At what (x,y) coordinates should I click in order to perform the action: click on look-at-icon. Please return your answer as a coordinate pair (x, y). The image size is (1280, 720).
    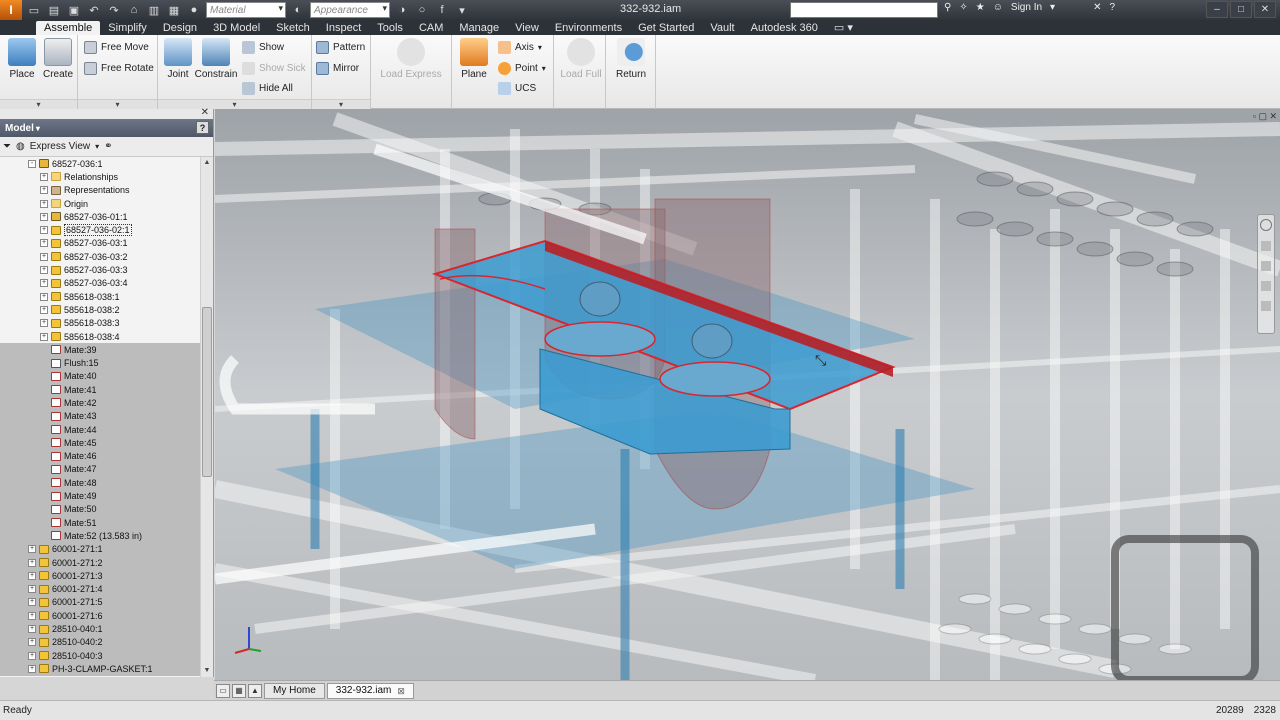
    Looking at the image, I should click on (1266, 306).